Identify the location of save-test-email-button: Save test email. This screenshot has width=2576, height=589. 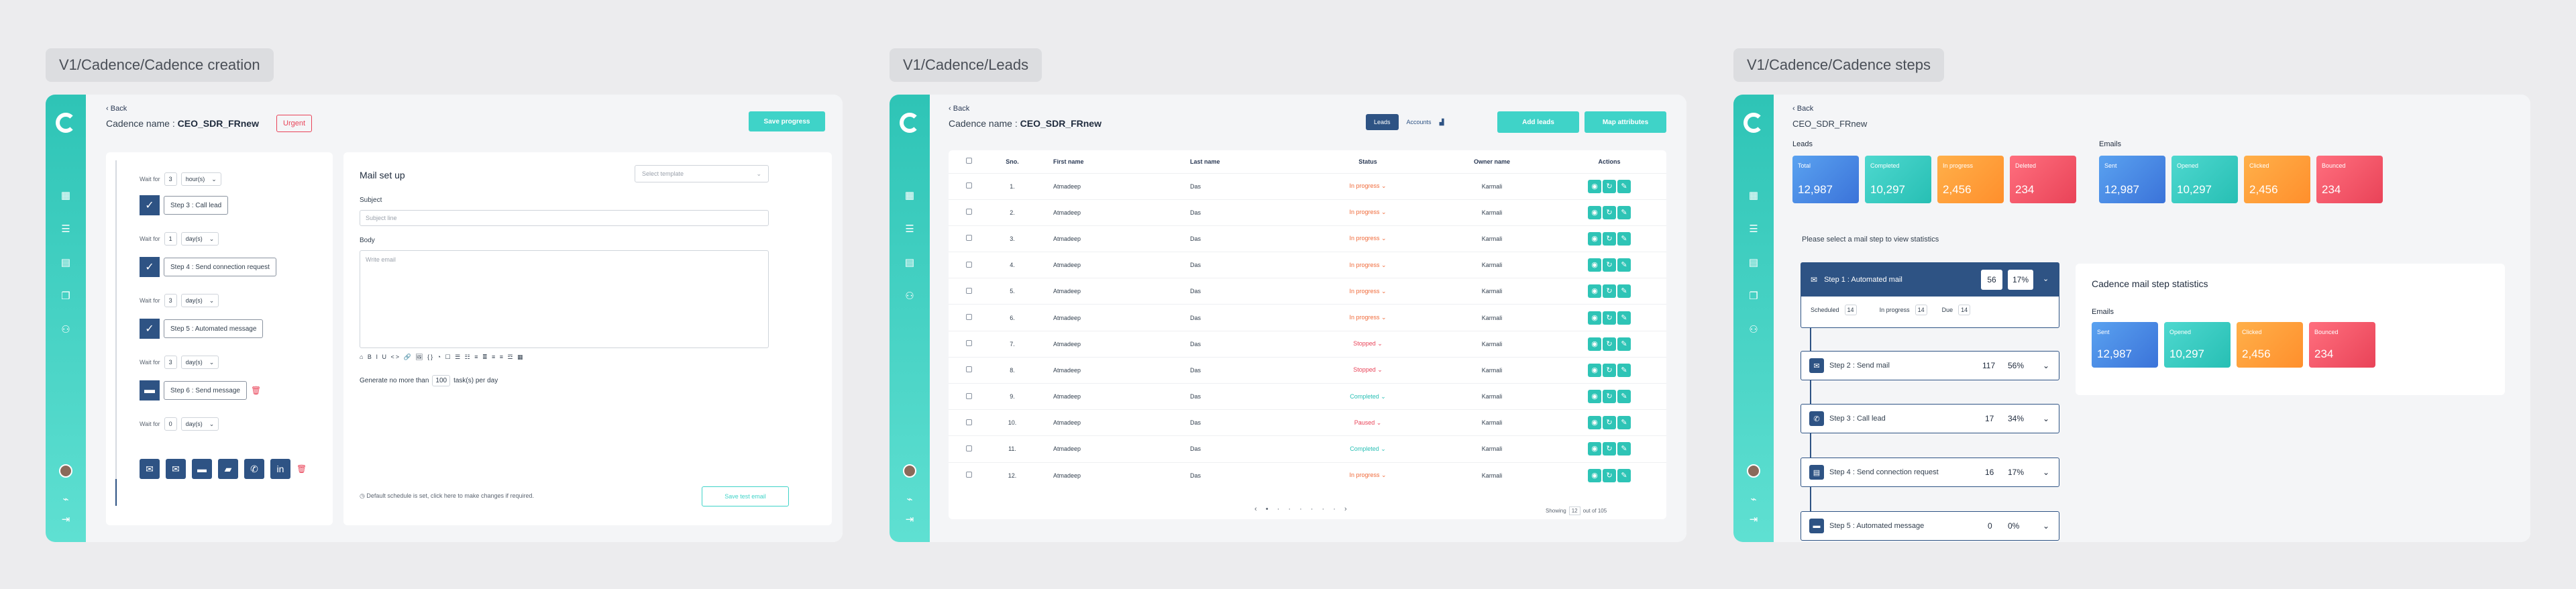
(745, 496).